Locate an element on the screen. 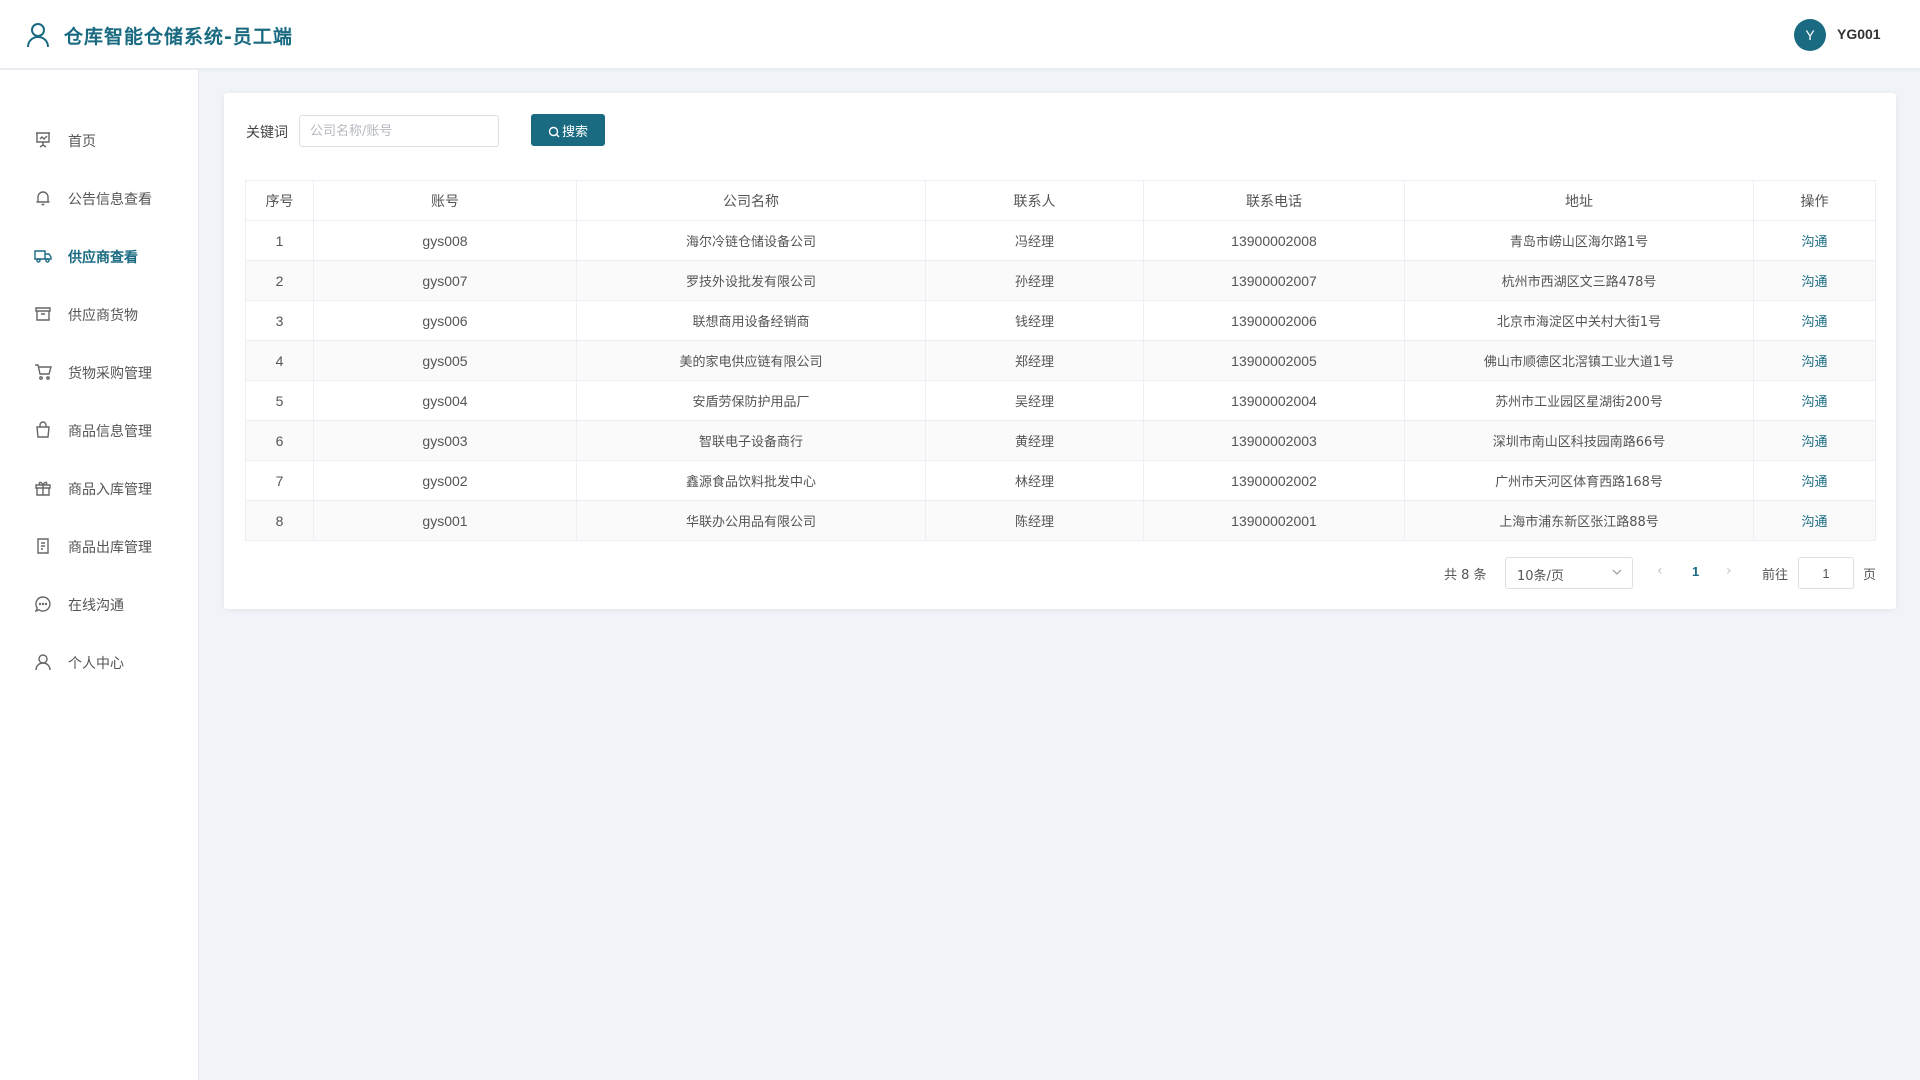  phone-cell: 13900002005 is located at coordinates (1274, 360).